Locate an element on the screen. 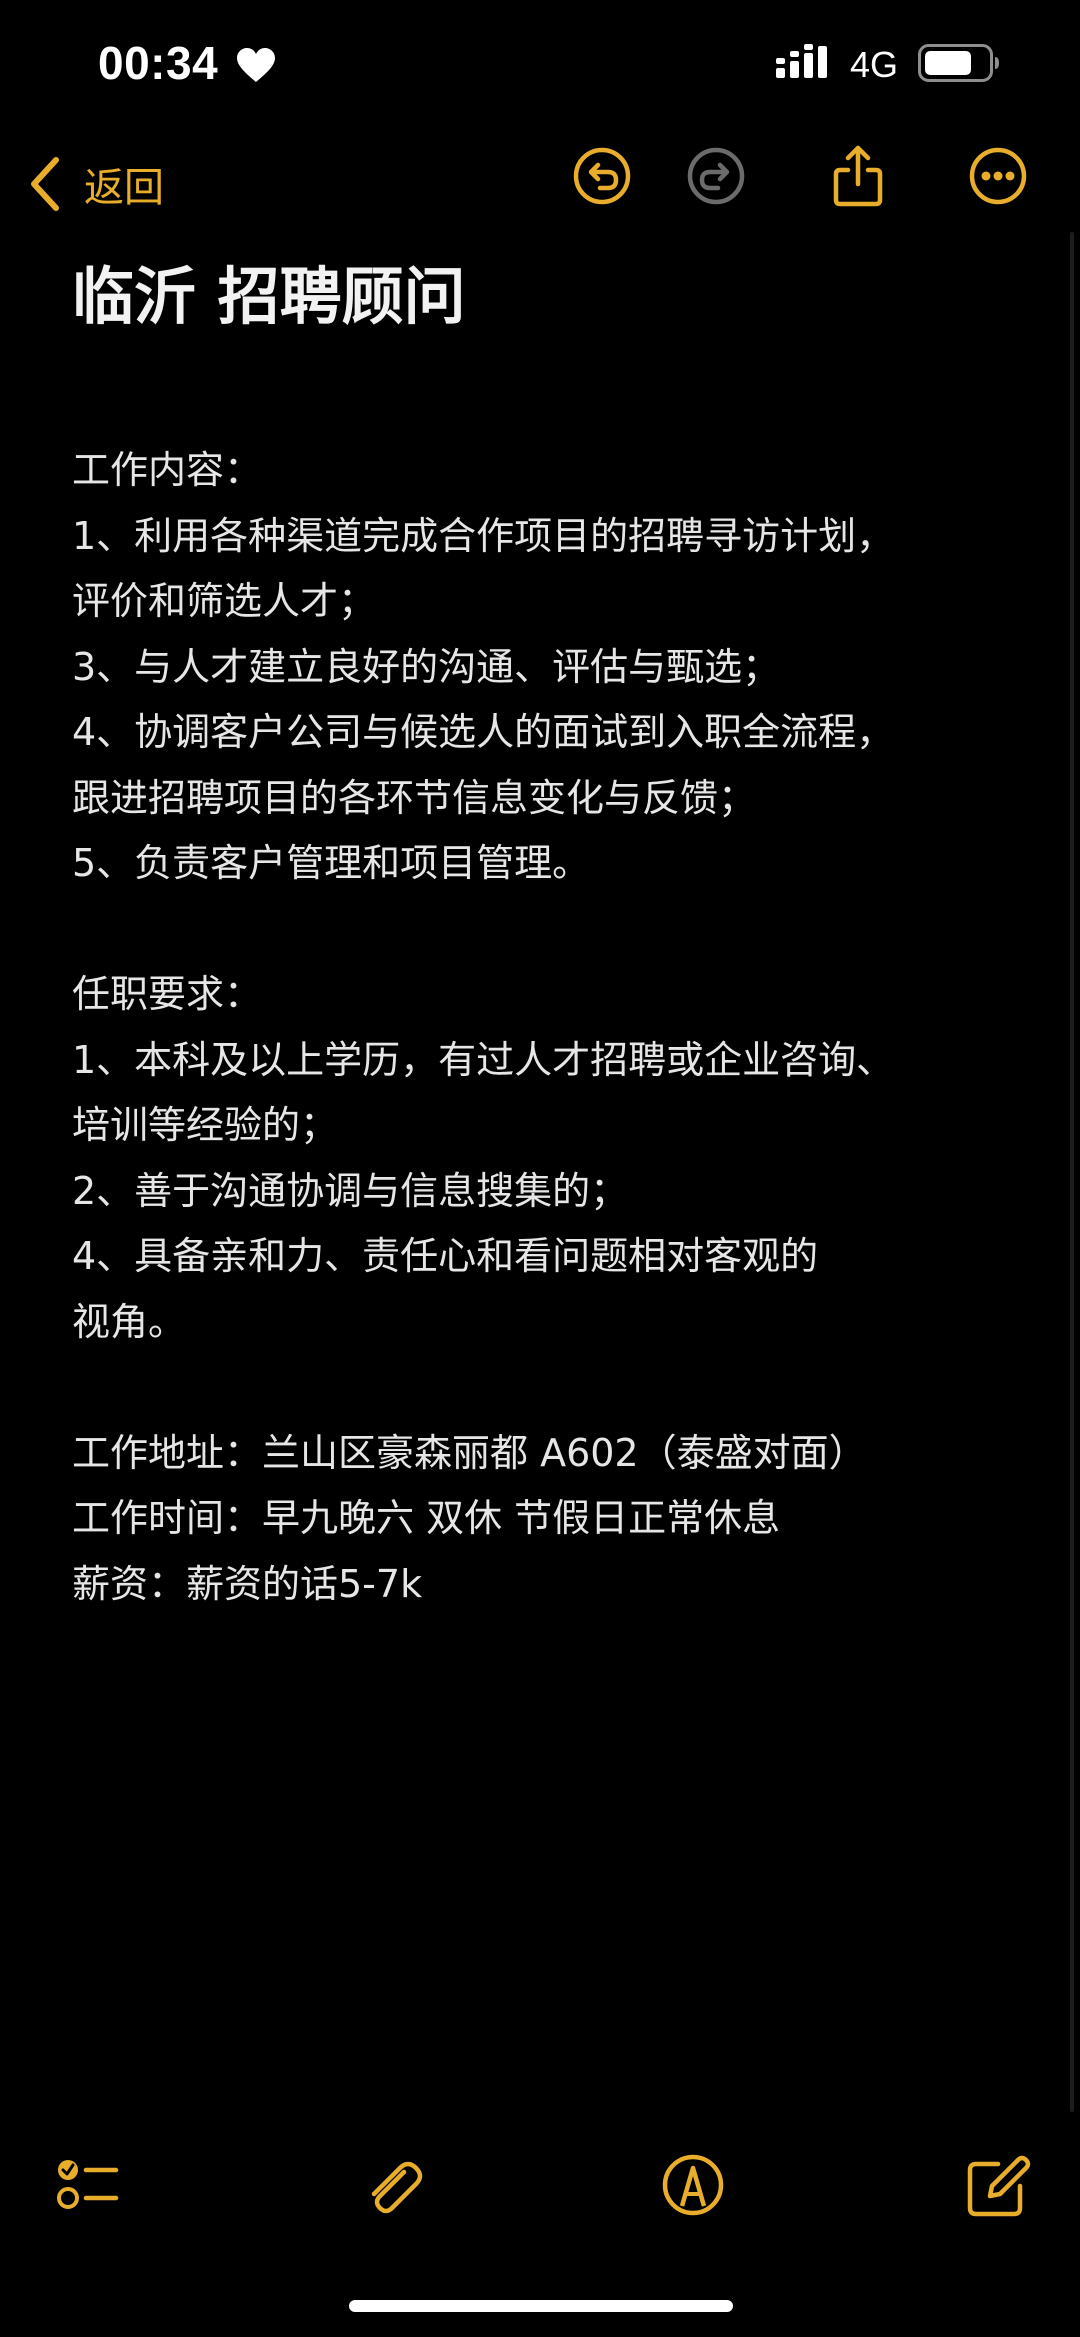  redo-icon is located at coordinates (716, 176).